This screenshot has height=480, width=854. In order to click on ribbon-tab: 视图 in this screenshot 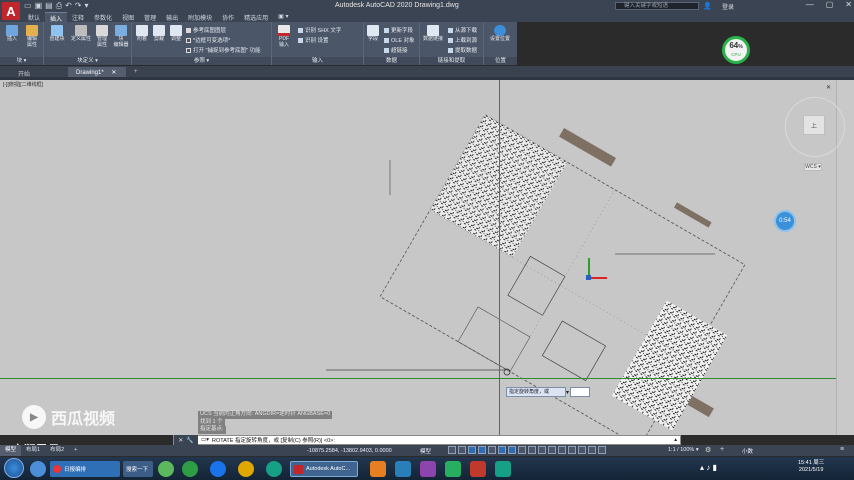, I will do `click(128, 17)`.